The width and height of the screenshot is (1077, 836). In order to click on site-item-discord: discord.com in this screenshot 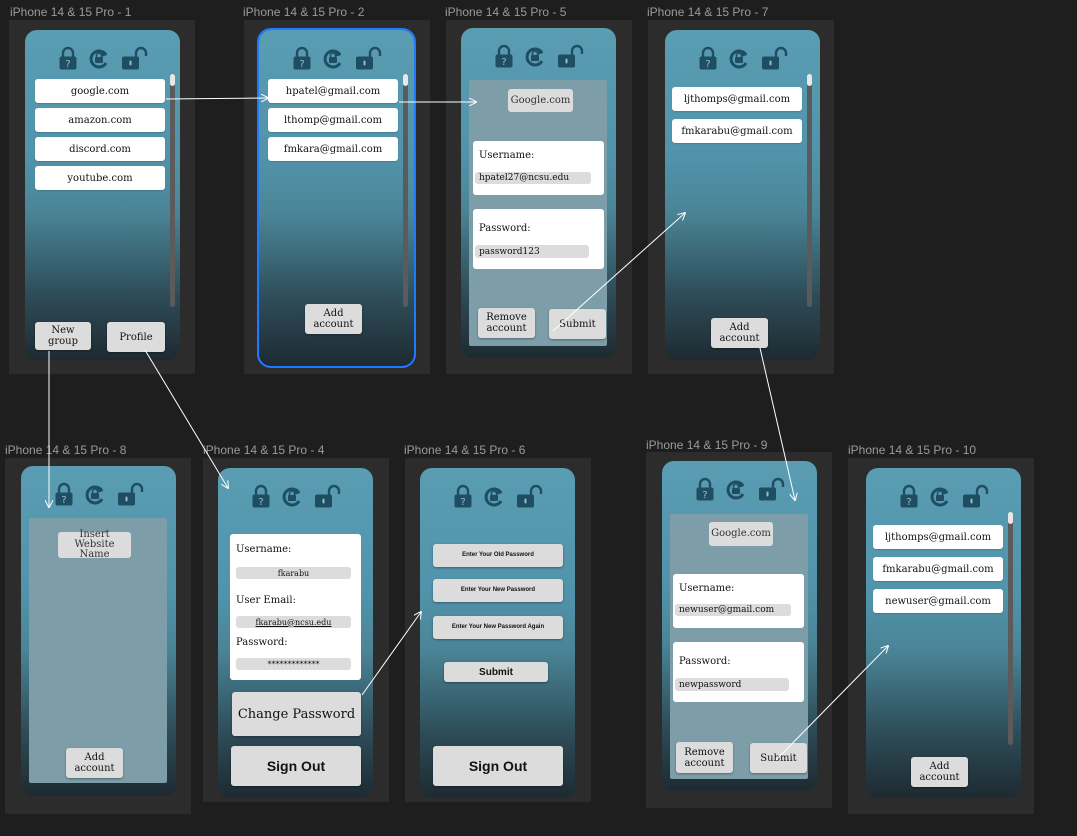, I will do `click(100, 149)`.